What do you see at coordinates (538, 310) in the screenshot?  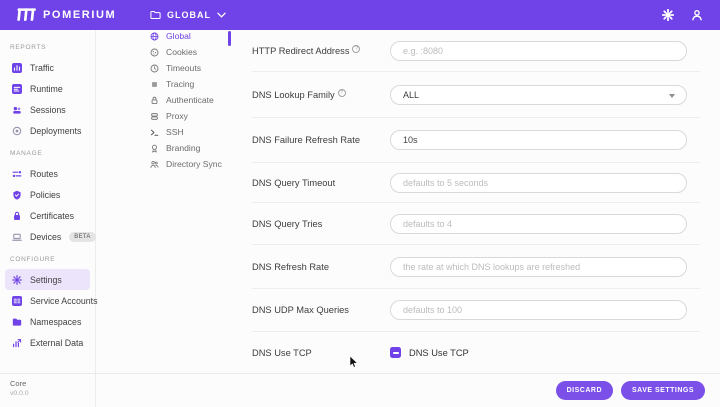 I see `dns-udp-max-queries-input` at bounding box center [538, 310].